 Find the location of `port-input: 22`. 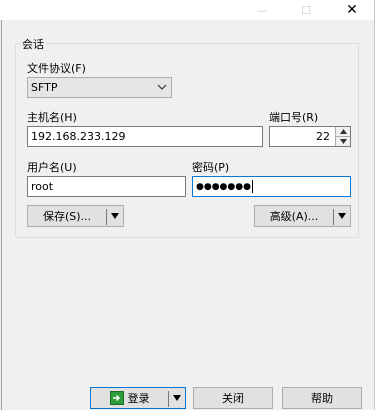

port-input: 22 is located at coordinates (310, 136).